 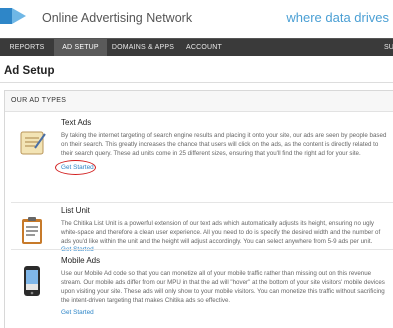 What do you see at coordinates (77, 312) in the screenshot?
I see `get-started-link: Get Started` at bounding box center [77, 312].